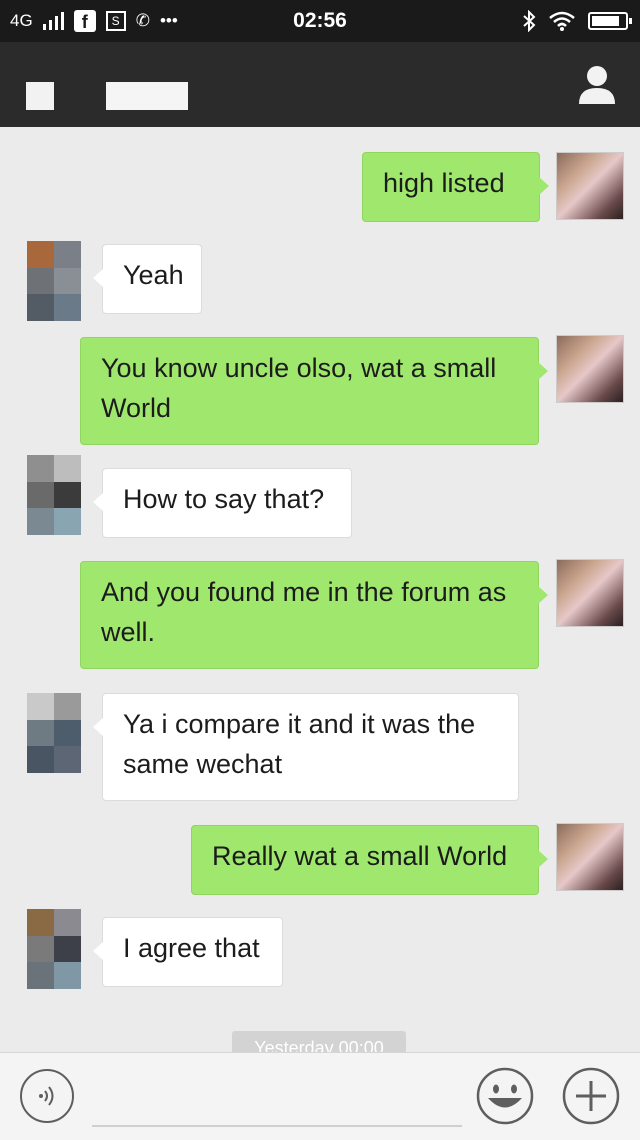 The image size is (640, 1140). What do you see at coordinates (577, 21) in the screenshot?
I see `status-right` at bounding box center [577, 21].